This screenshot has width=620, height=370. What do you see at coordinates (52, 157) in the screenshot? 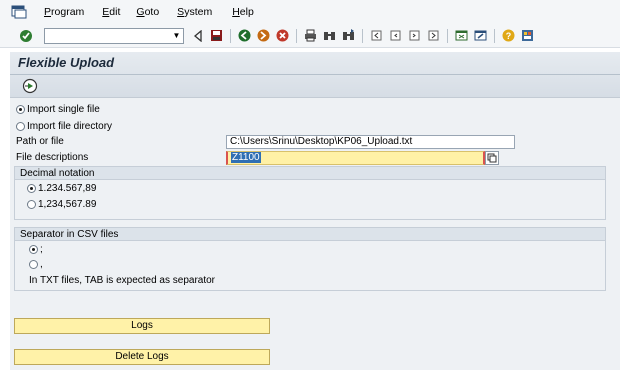
I see `file-desc-label: File descriptions` at bounding box center [52, 157].